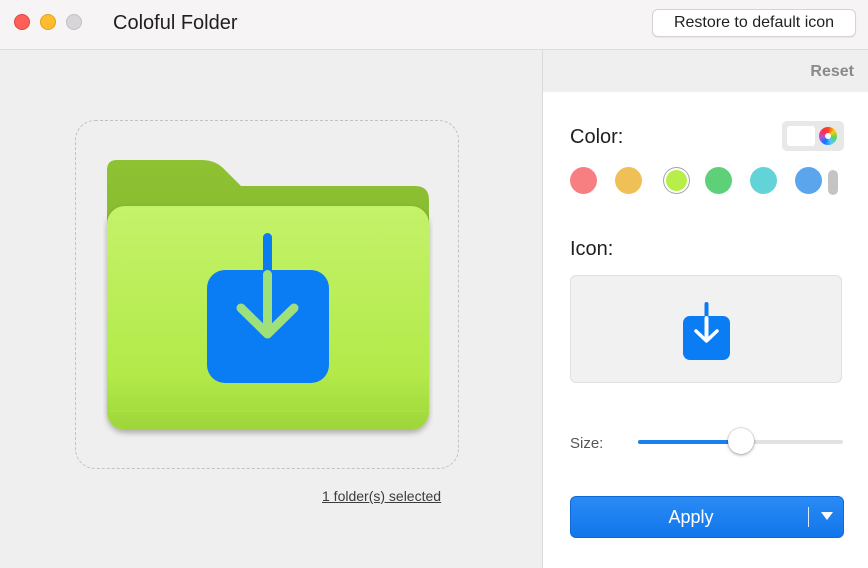 This screenshot has width=868, height=568. Describe the element at coordinates (827, 516) in the screenshot. I see `chevron-down-icon` at that location.